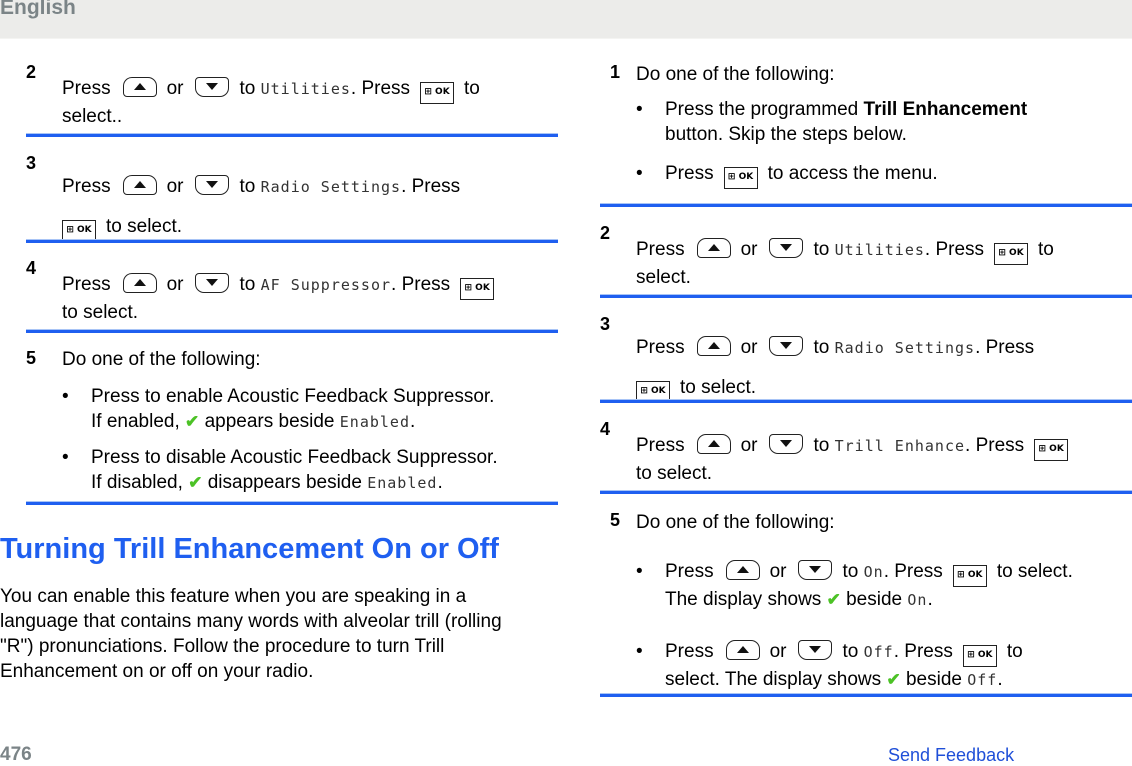 The image size is (1132, 766). I want to click on page-header: English, so click(566, 19).